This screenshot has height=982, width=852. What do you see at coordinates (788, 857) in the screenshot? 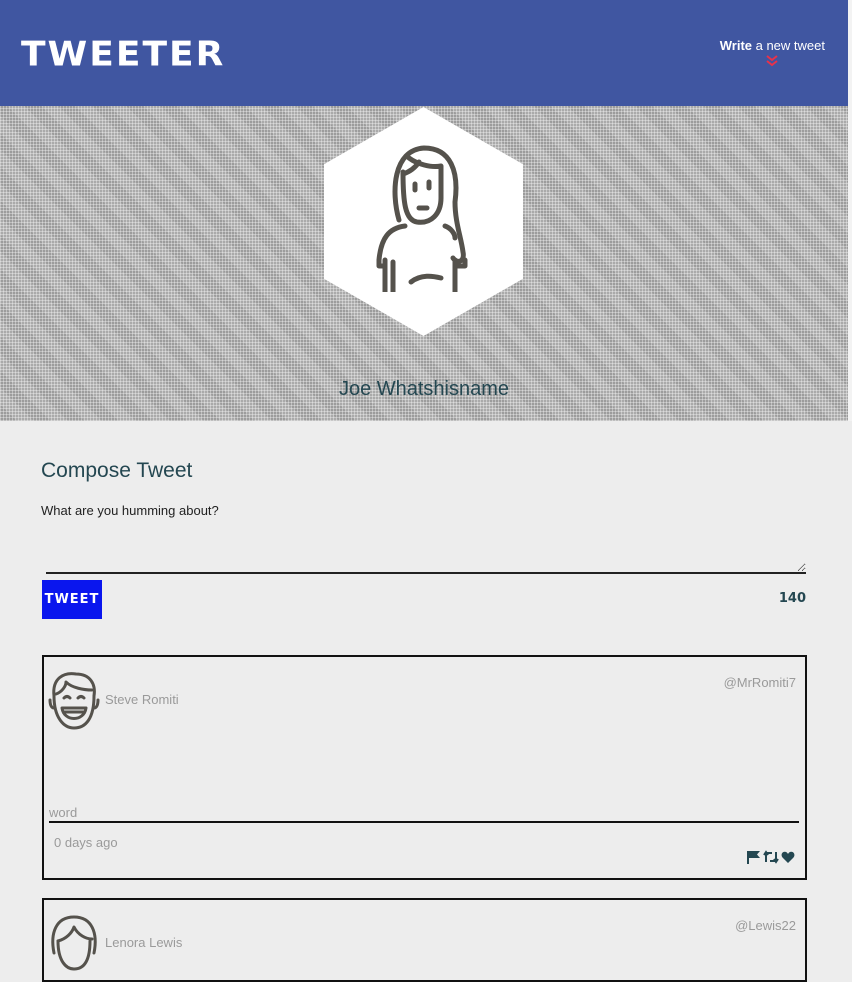
I see `heart-icon` at bounding box center [788, 857].